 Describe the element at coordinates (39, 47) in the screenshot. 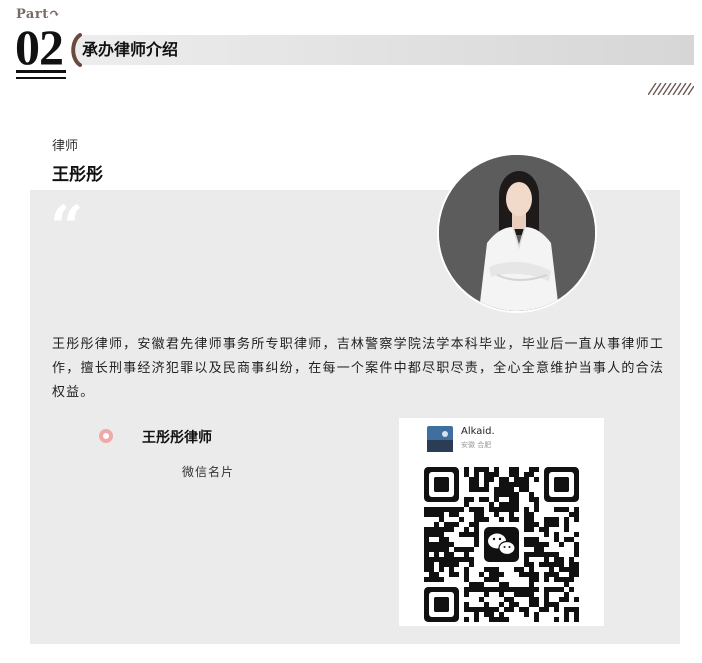

I see `part-number: 02` at that location.